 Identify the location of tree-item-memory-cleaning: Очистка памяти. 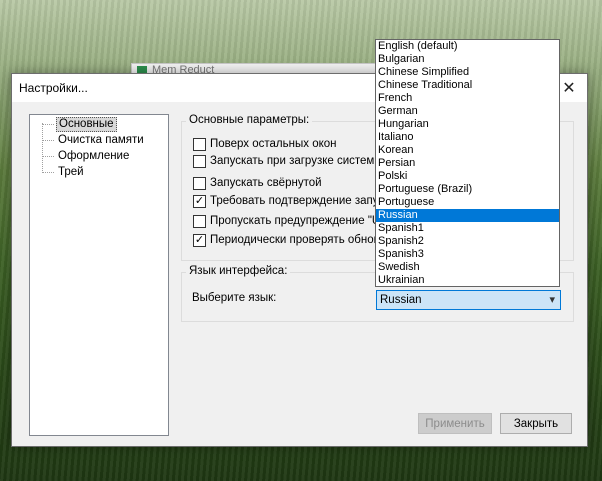
(101, 140).